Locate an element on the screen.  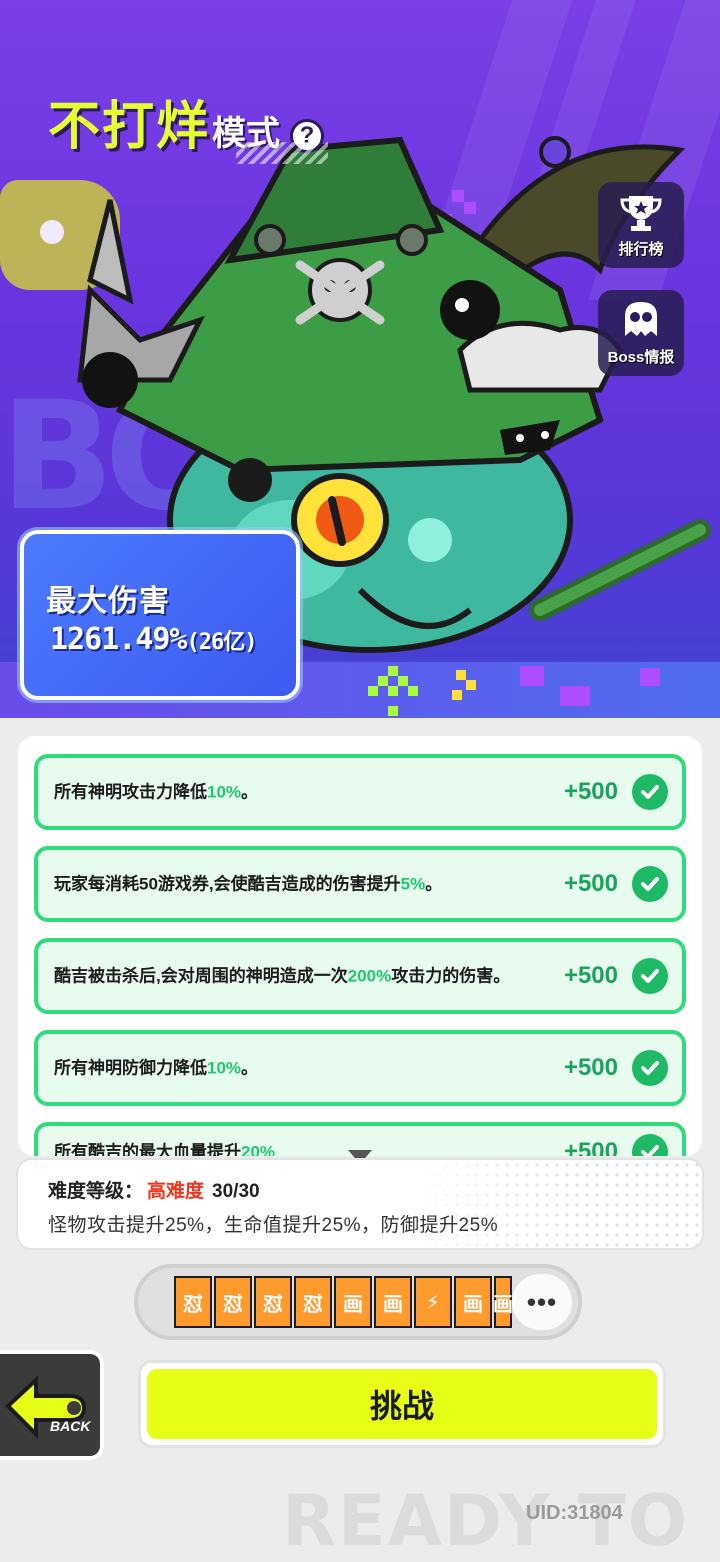
difficulty-count: 30/30 is located at coordinates (236, 1191).